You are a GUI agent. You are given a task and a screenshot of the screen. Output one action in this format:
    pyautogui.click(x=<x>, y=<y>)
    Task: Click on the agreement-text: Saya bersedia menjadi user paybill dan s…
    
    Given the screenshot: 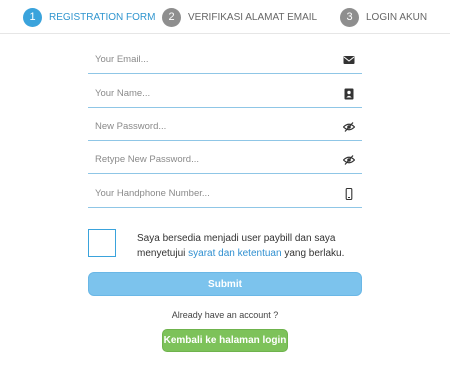 What is the action you would take?
    pyautogui.click(x=249, y=246)
    